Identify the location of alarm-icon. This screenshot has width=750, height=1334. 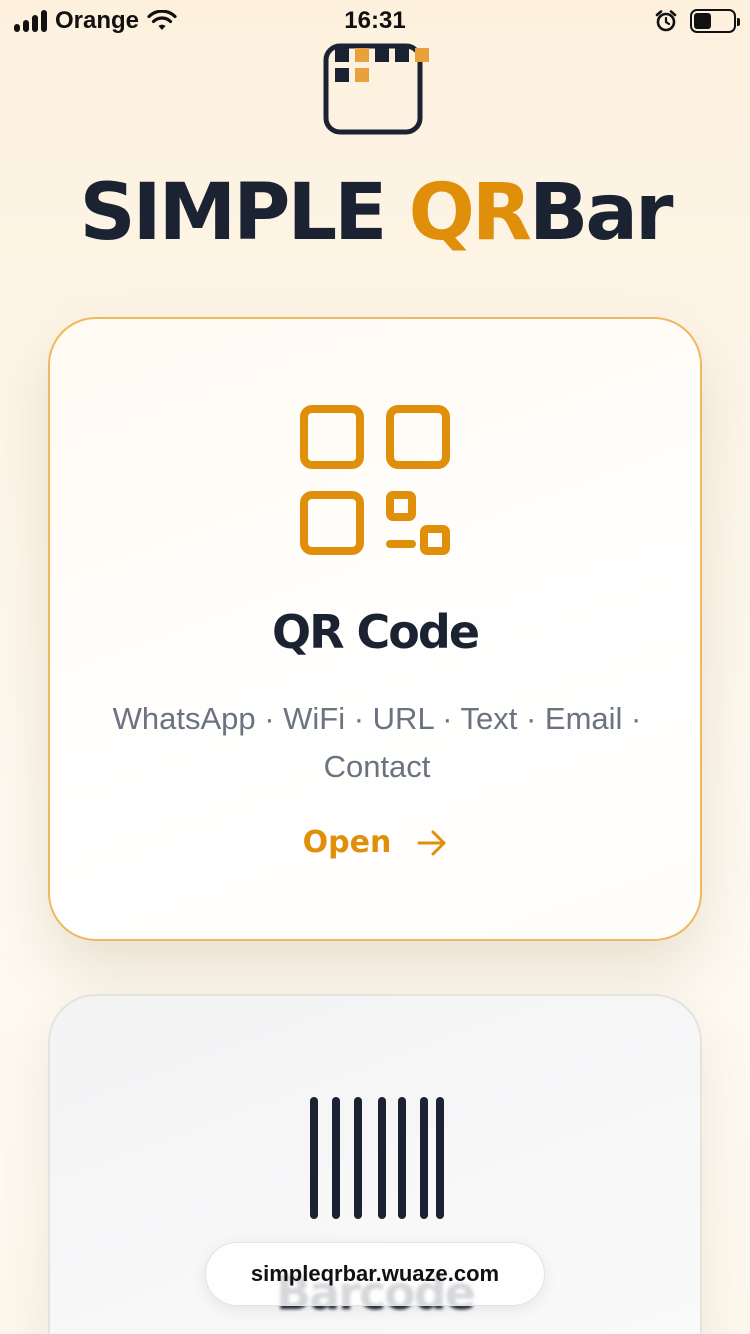
(666, 21).